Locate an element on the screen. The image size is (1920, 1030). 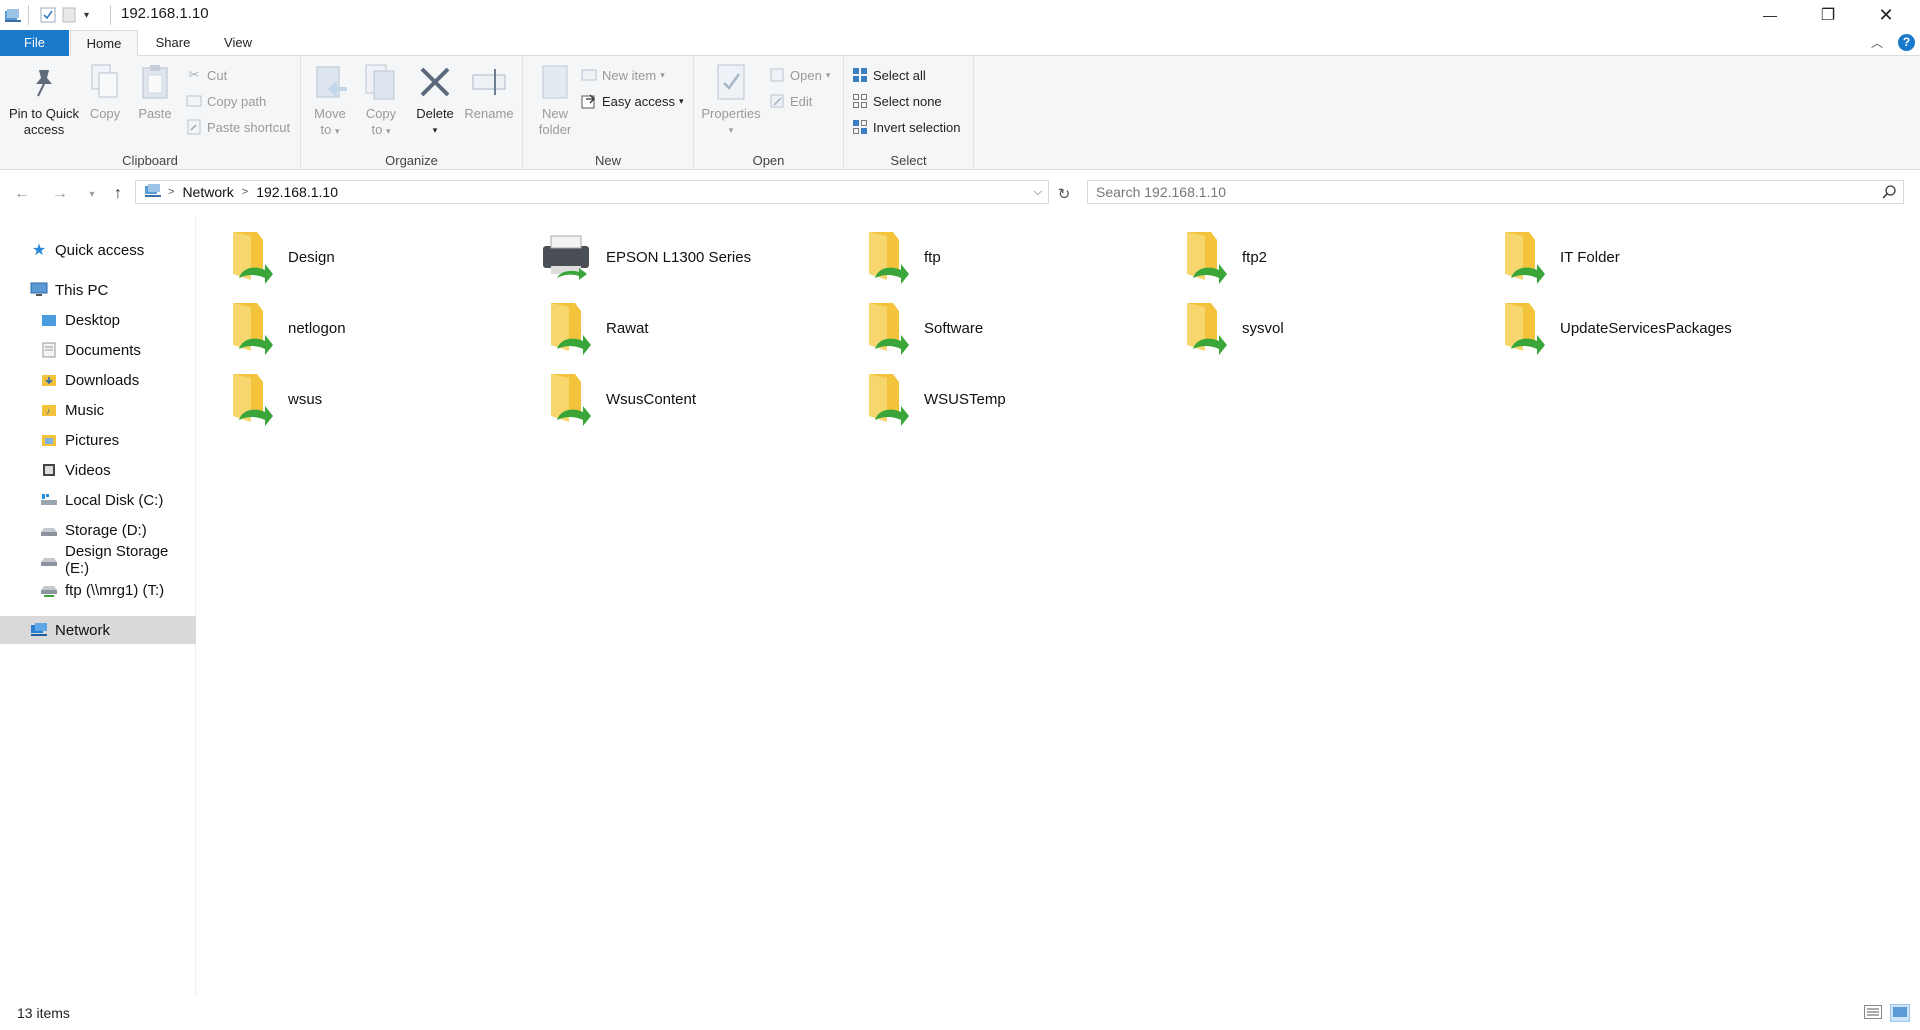
copy-button: Copy is located at coordinates (105, 92).